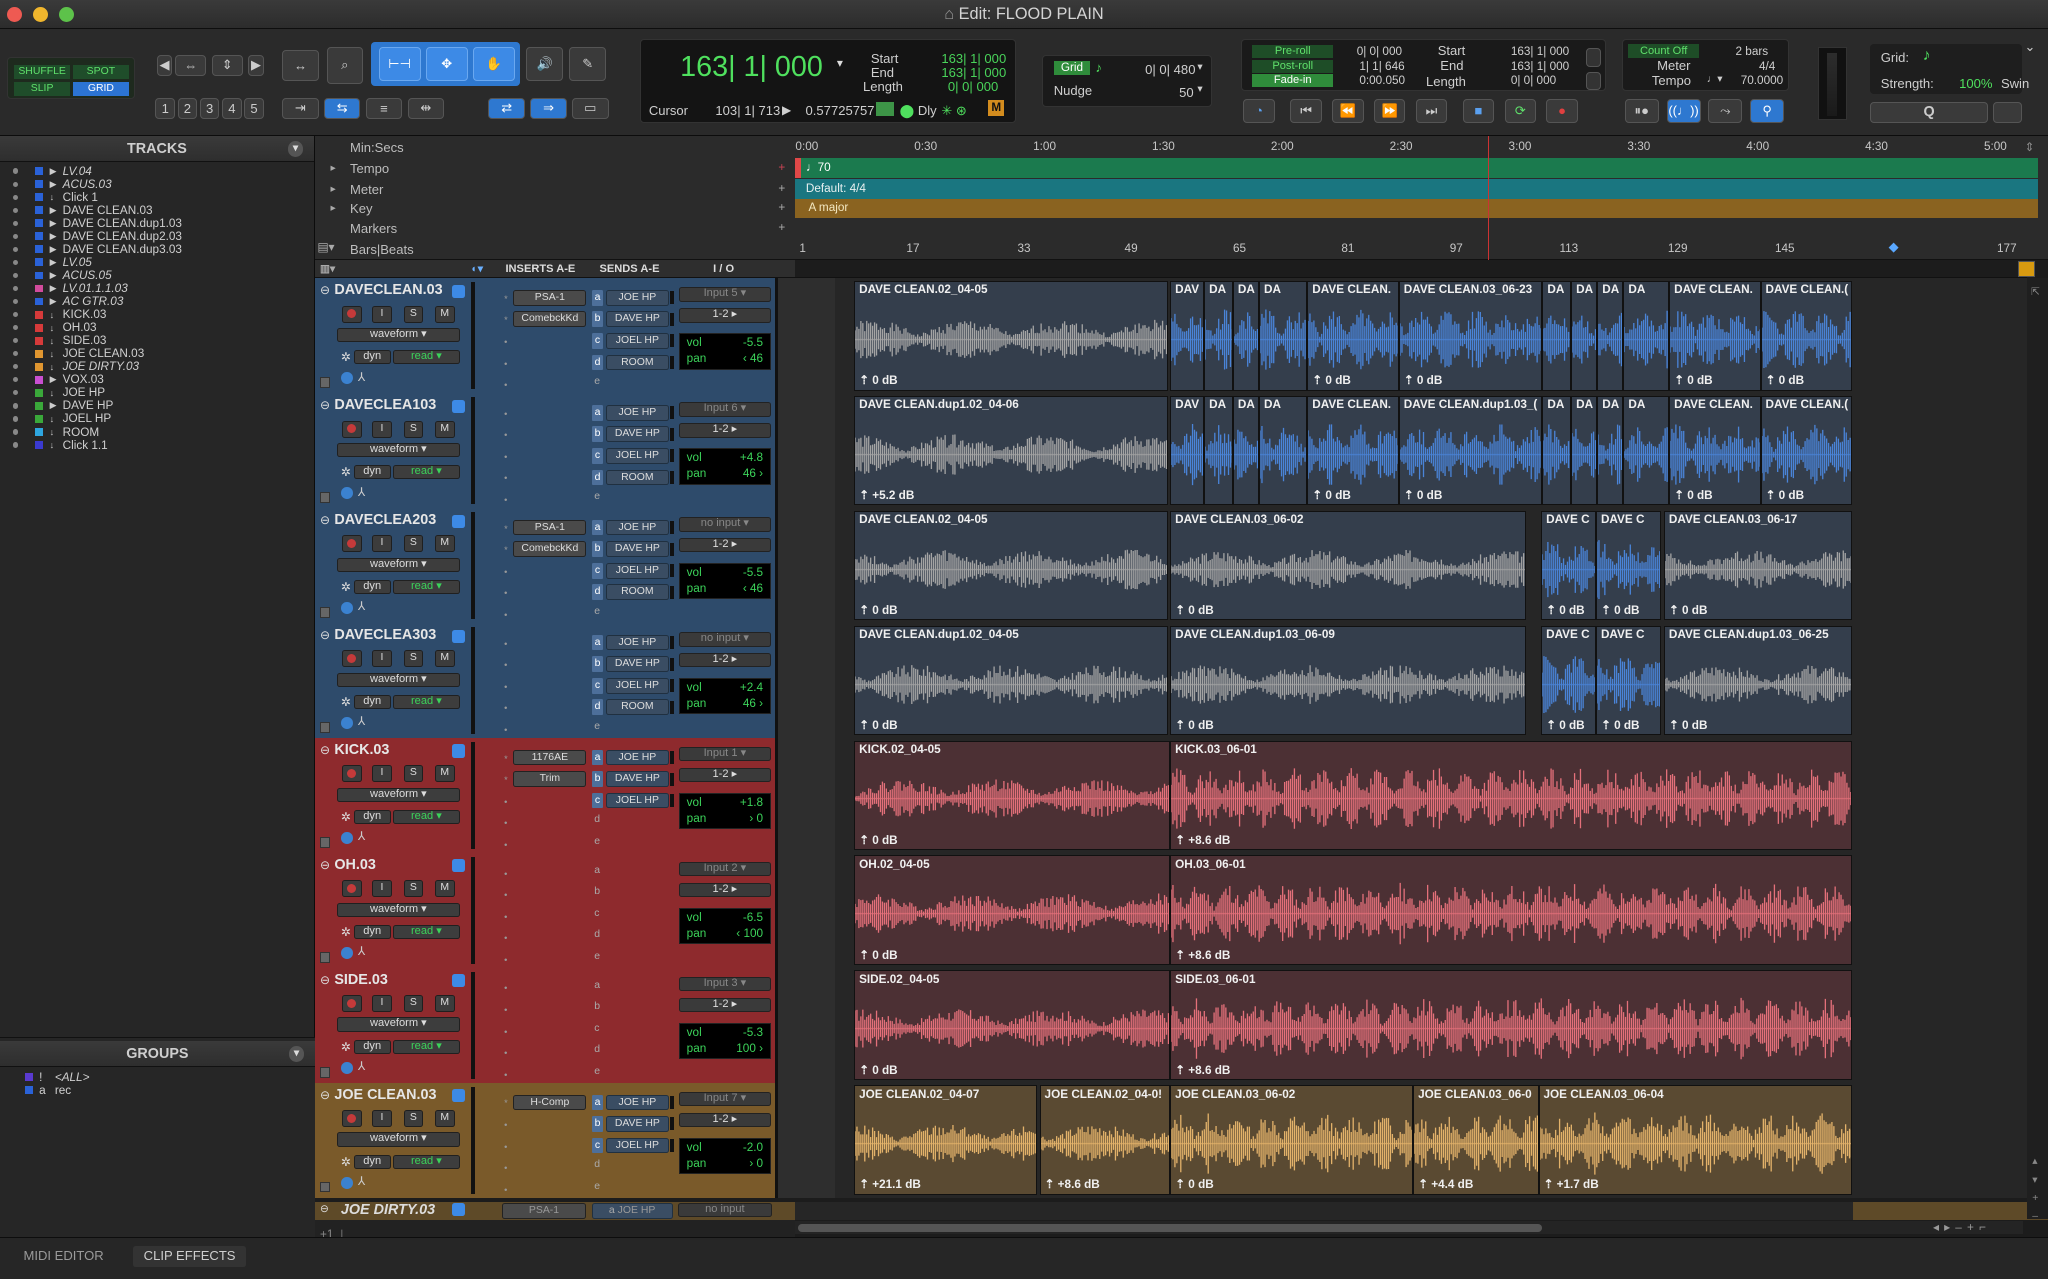  Describe the element at coordinates (890, 1184) in the screenshot. I see `clip-gain: ⇡ +21.1 dB` at that location.